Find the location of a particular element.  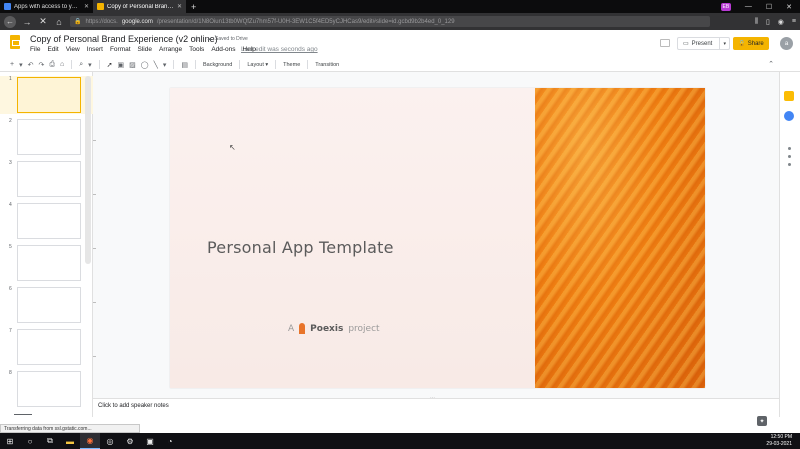

app-icon: ◔ is located at coordinates (170, 441).